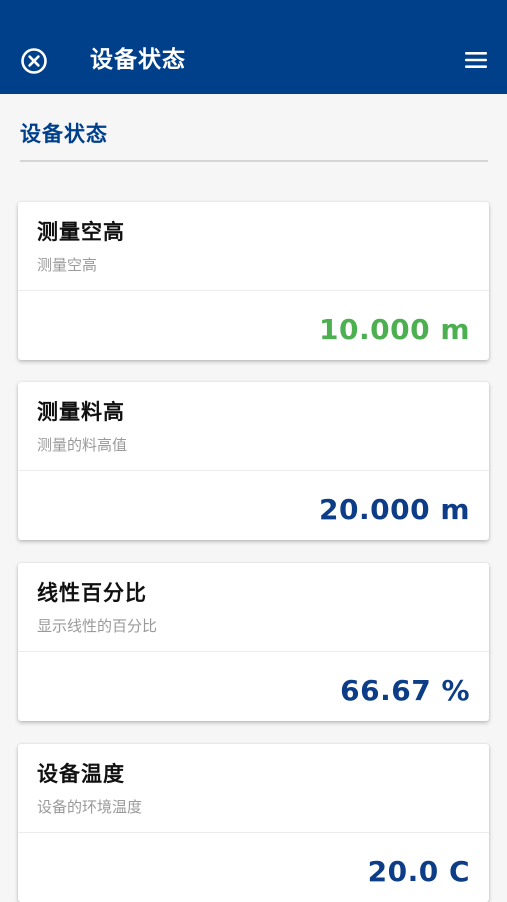  Describe the element at coordinates (405, 690) in the screenshot. I see `card-value: 66.67 %` at that location.